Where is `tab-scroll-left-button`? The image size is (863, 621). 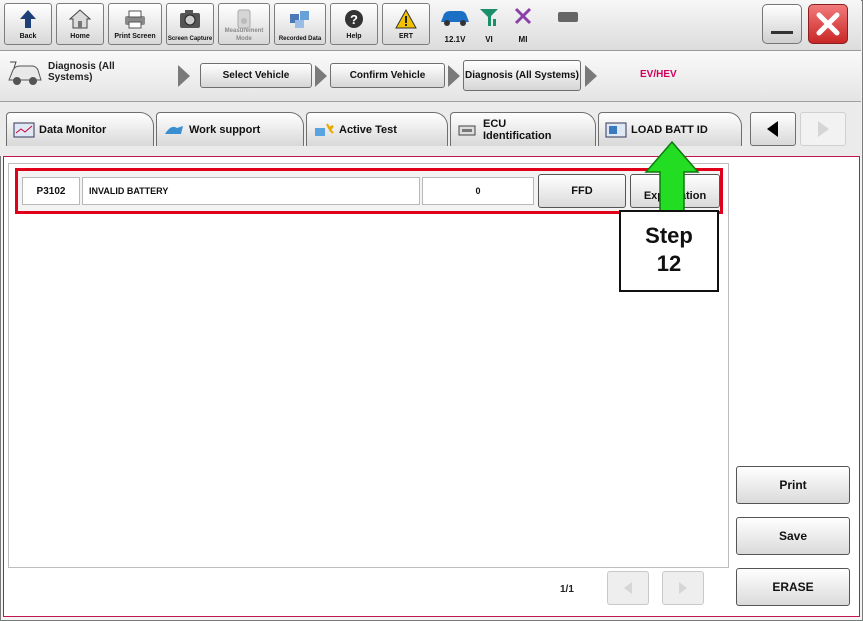
tab-scroll-left-button is located at coordinates (773, 129).